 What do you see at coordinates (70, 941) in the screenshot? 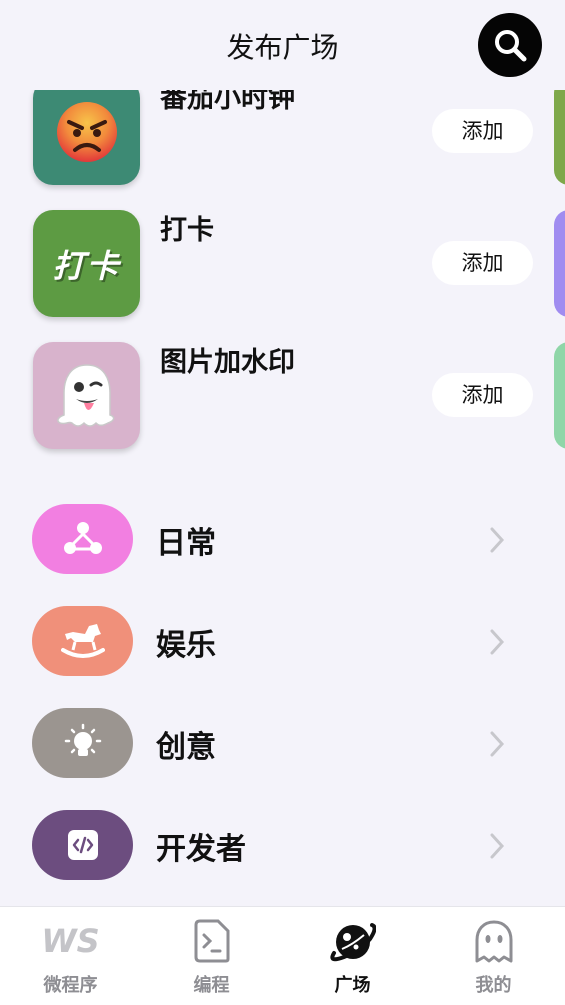
I see `ws-logo-icon: WS` at bounding box center [70, 941].